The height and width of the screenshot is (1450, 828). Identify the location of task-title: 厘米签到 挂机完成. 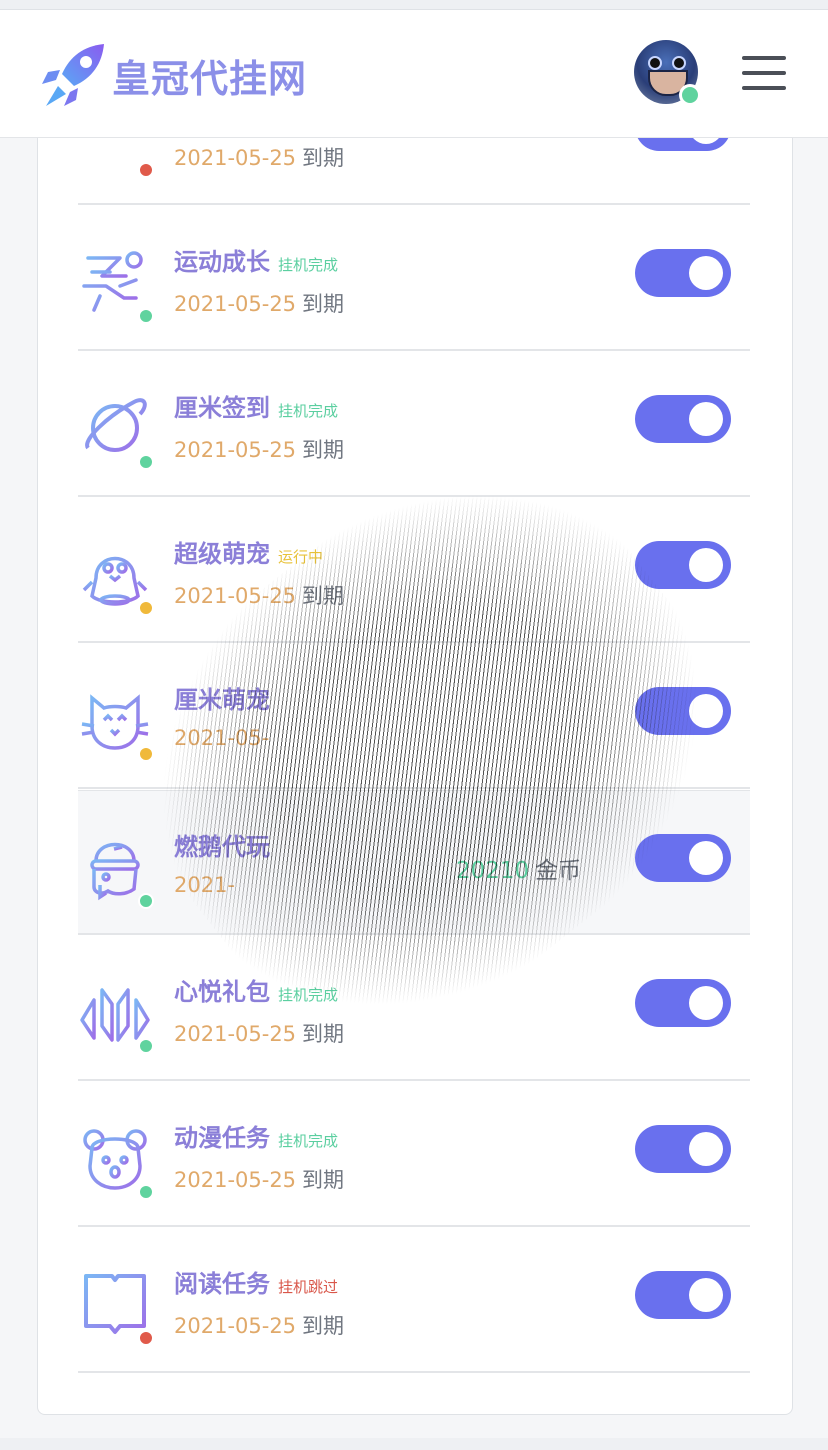
(256, 405).